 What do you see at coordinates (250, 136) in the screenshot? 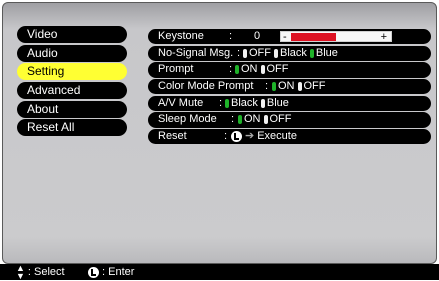
I see `right-arrow-icon: ➔` at bounding box center [250, 136].